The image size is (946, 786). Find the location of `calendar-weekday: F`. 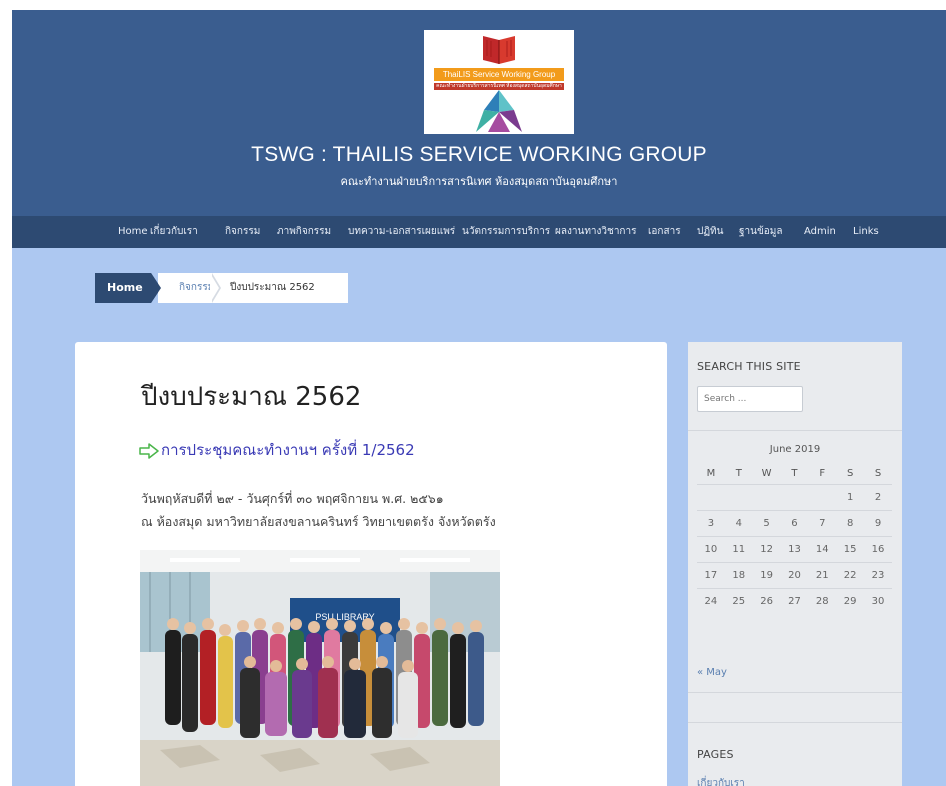

calendar-weekday: F is located at coordinates (822, 473).